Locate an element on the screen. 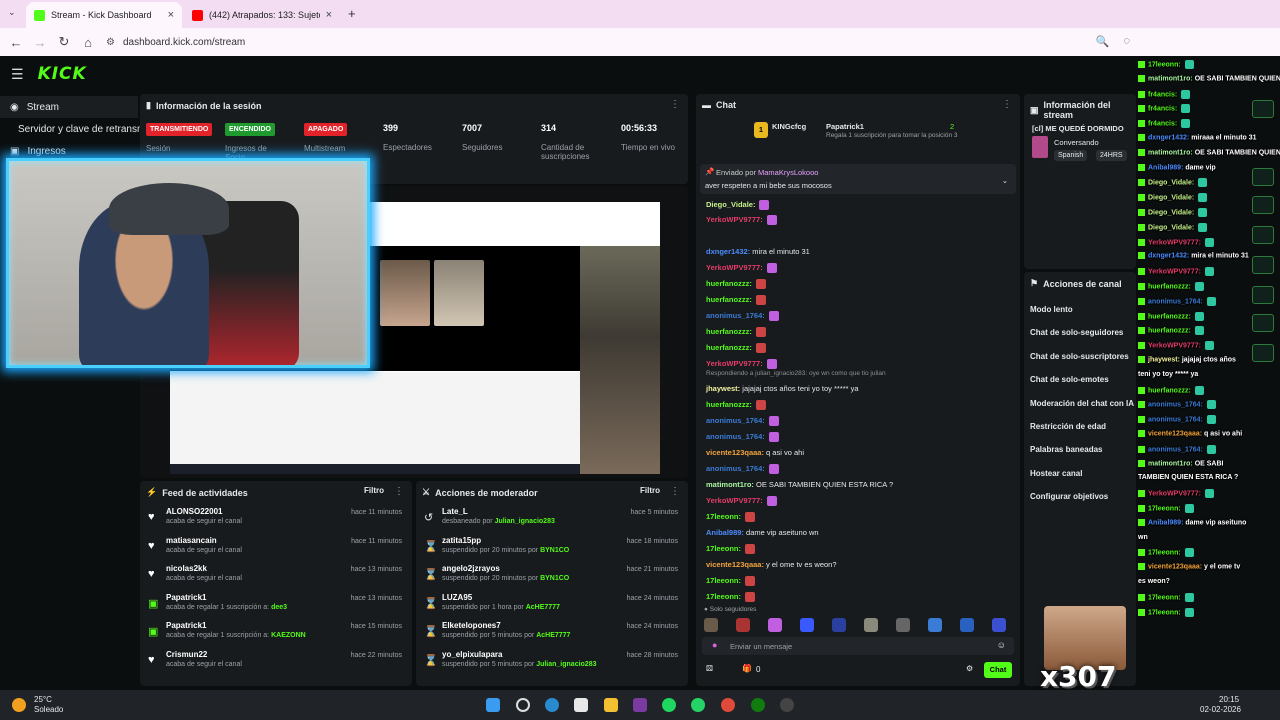 This screenshot has height=720, width=1280. url-field: dashboard.kick.com/stream is located at coordinates (184, 42).